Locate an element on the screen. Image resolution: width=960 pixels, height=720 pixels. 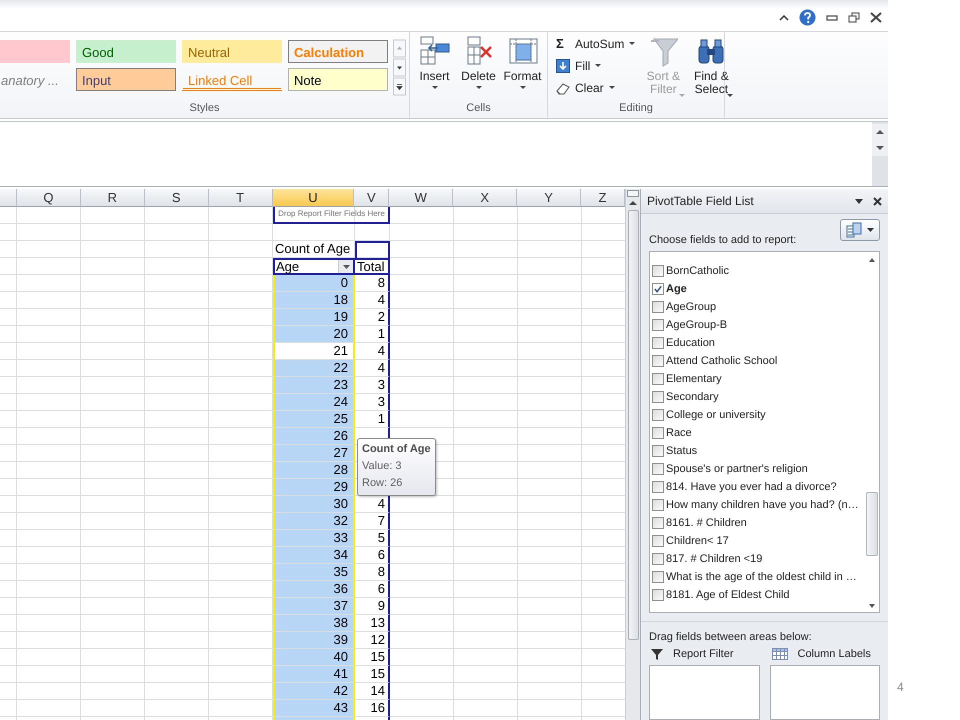
fill-button: Fill is located at coordinates (596, 65).